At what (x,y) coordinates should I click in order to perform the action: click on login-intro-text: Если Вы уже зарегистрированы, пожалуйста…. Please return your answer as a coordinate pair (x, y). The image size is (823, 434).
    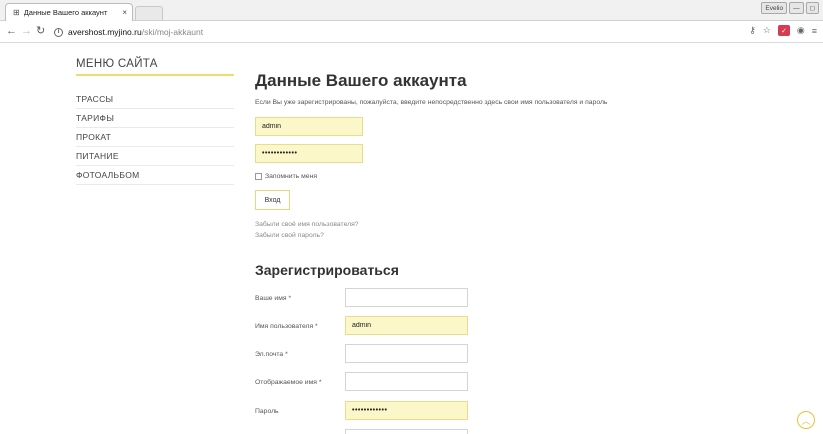
    Looking at the image, I should click on (431, 102).